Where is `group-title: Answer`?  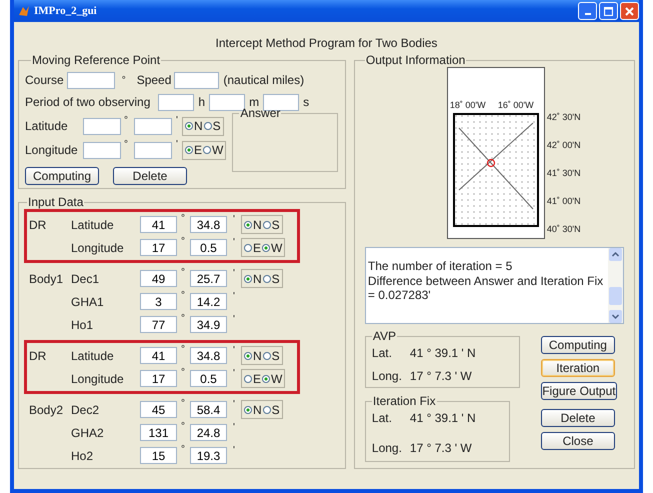
group-title: Answer is located at coordinates (260, 113).